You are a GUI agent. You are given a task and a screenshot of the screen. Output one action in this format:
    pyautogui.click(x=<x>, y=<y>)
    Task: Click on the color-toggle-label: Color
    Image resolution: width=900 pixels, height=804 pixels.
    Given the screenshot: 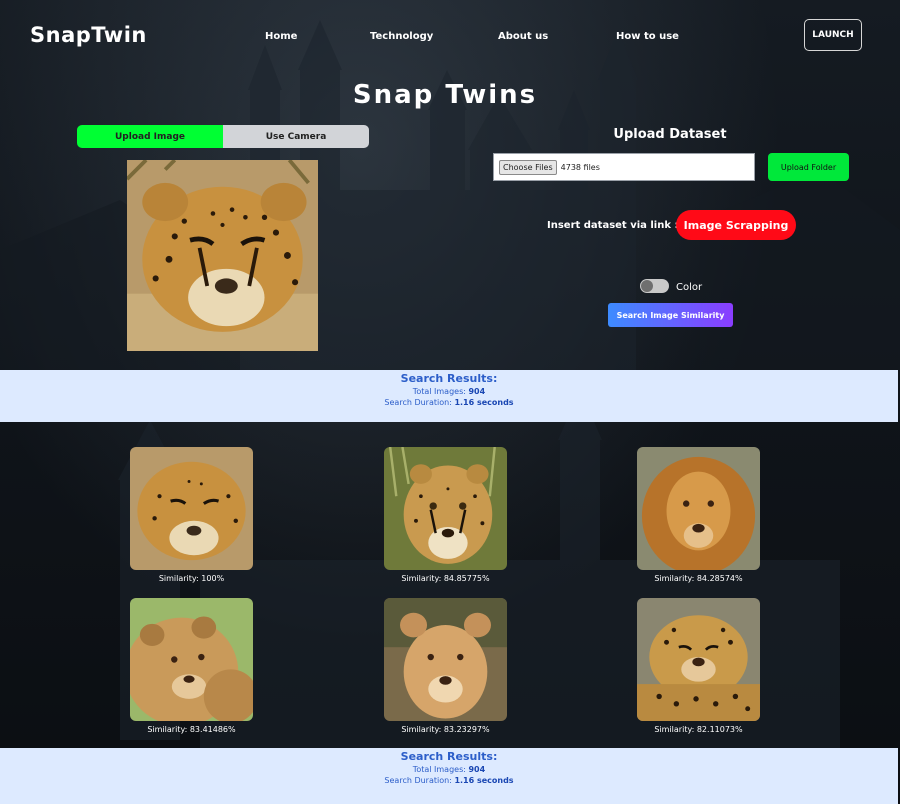 What is the action you would take?
    pyautogui.click(x=689, y=287)
    